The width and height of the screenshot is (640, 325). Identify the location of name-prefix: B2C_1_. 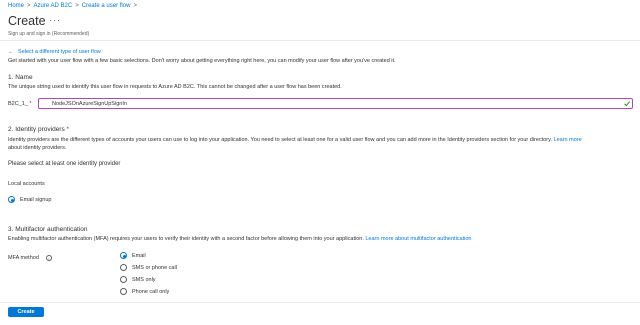
(18, 104).